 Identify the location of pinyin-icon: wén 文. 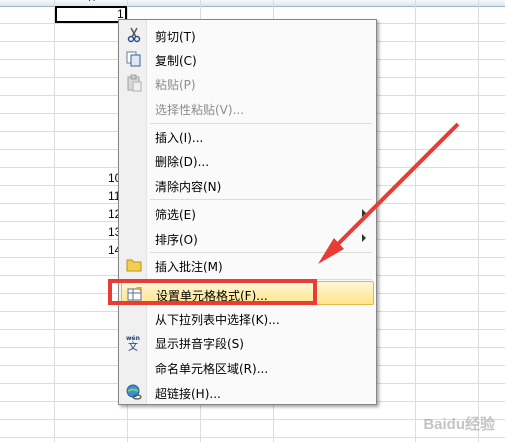
(133, 343).